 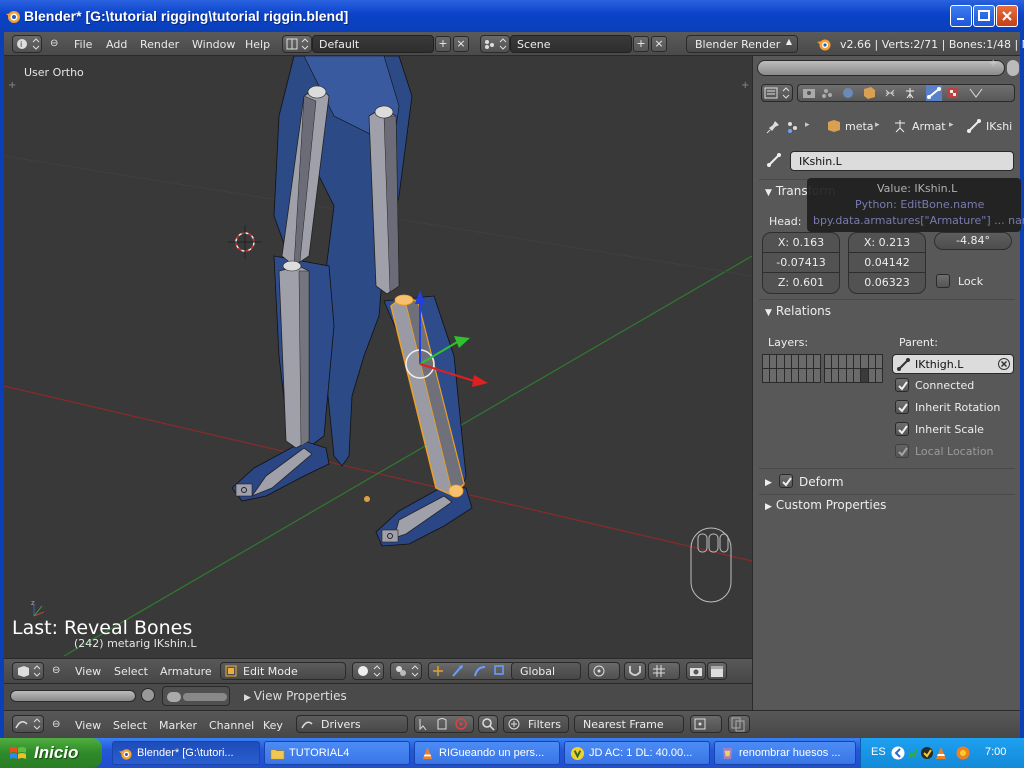 What do you see at coordinates (984, 16) in the screenshot?
I see `maximize-button` at bounding box center [984, 16].